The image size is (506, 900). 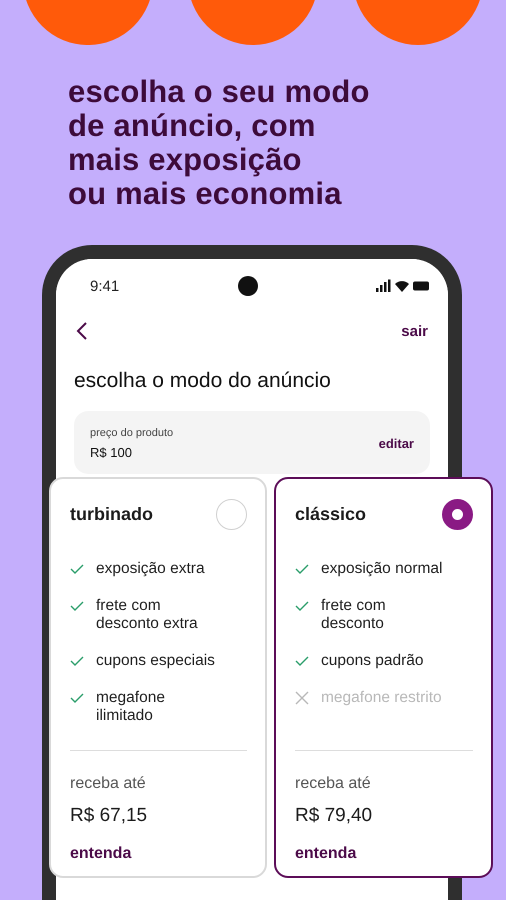 I want to click on price-label: preço do produto, so click(x=132, y=433).